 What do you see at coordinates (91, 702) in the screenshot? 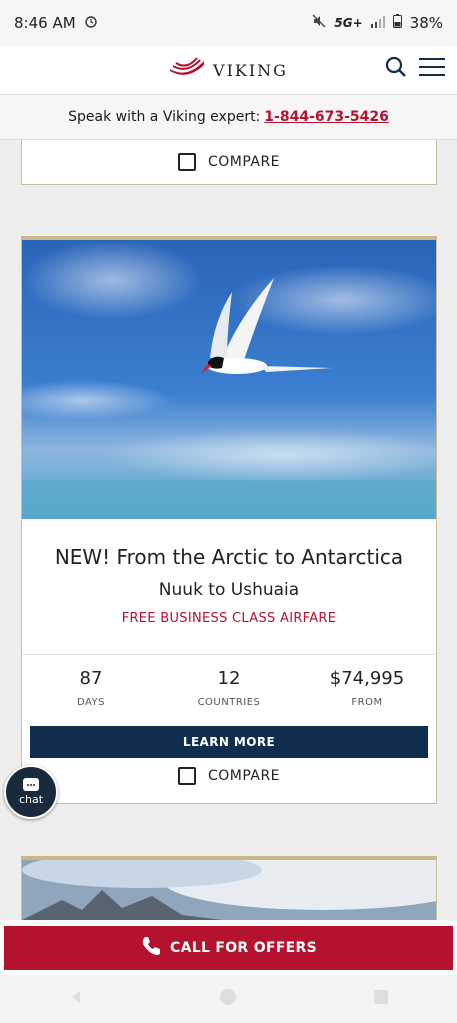
I see `stat-label: DAYS` at bounding box center [91, 702].